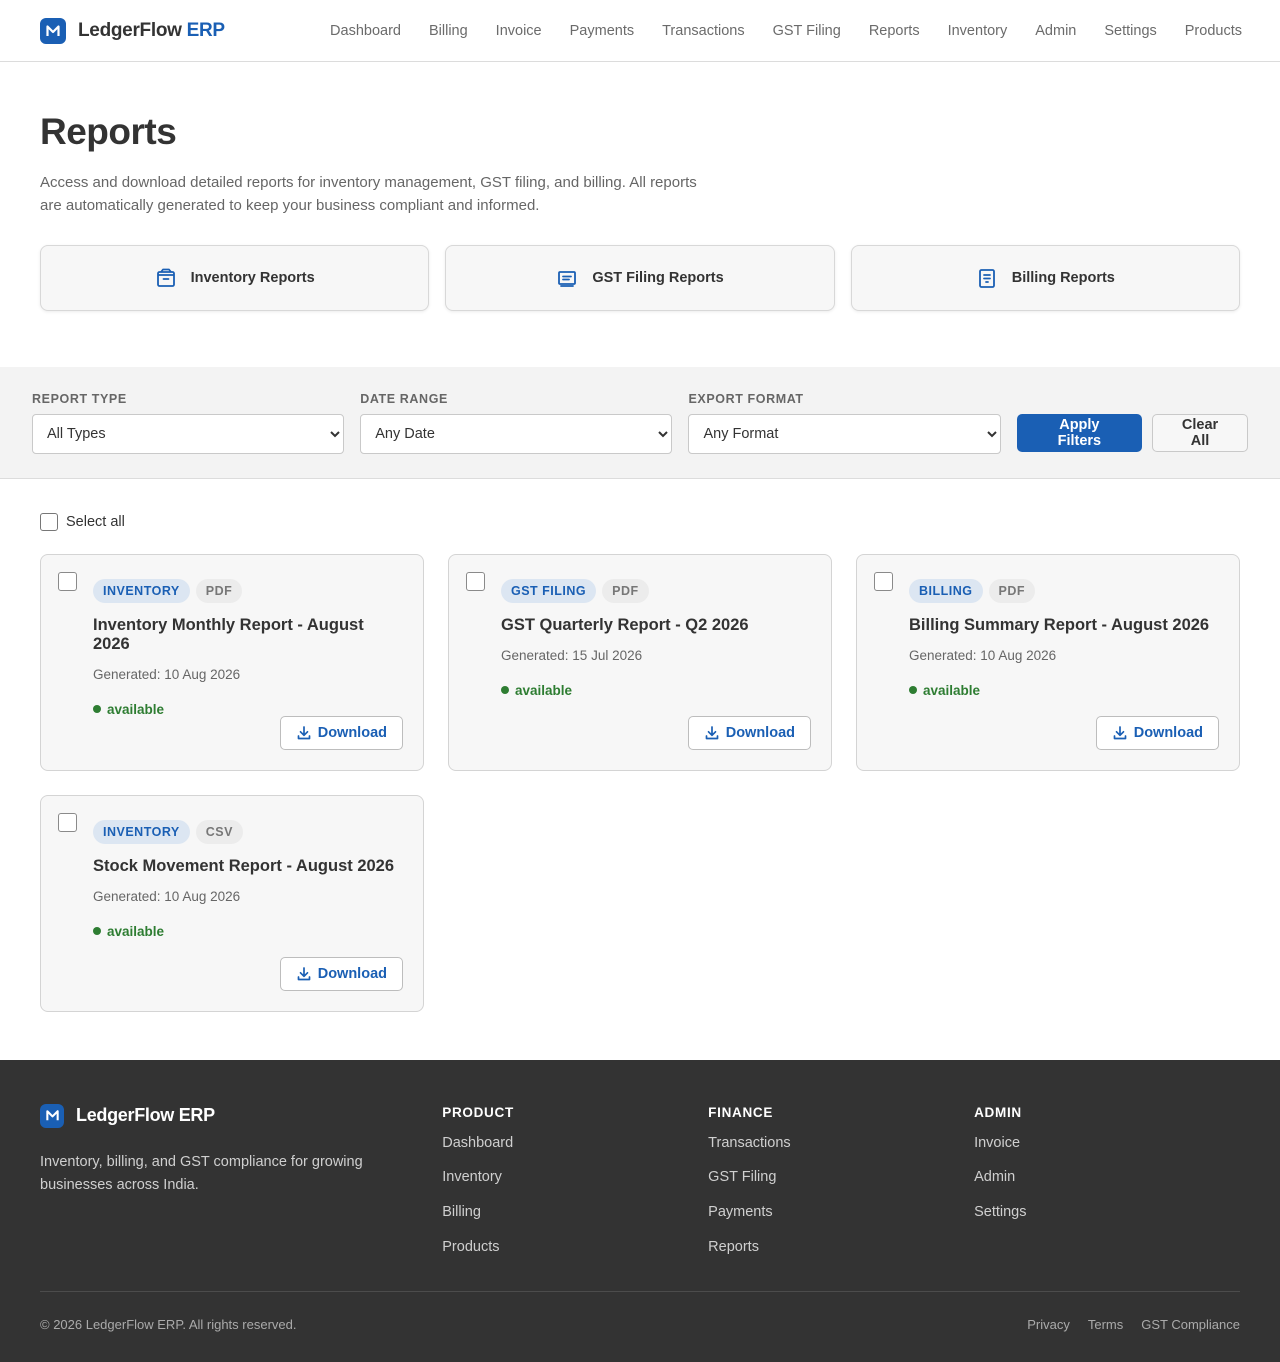 The image size is (1280, 1362). Describe the element at coordinates (1105, 1324) in the screenshot. I see `terms-link: Terms` at that location.